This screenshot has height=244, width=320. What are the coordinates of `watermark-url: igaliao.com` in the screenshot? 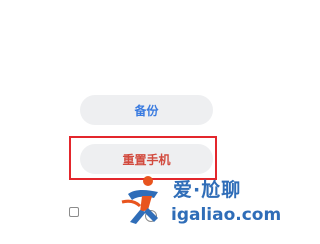 It's located at (226, 215).